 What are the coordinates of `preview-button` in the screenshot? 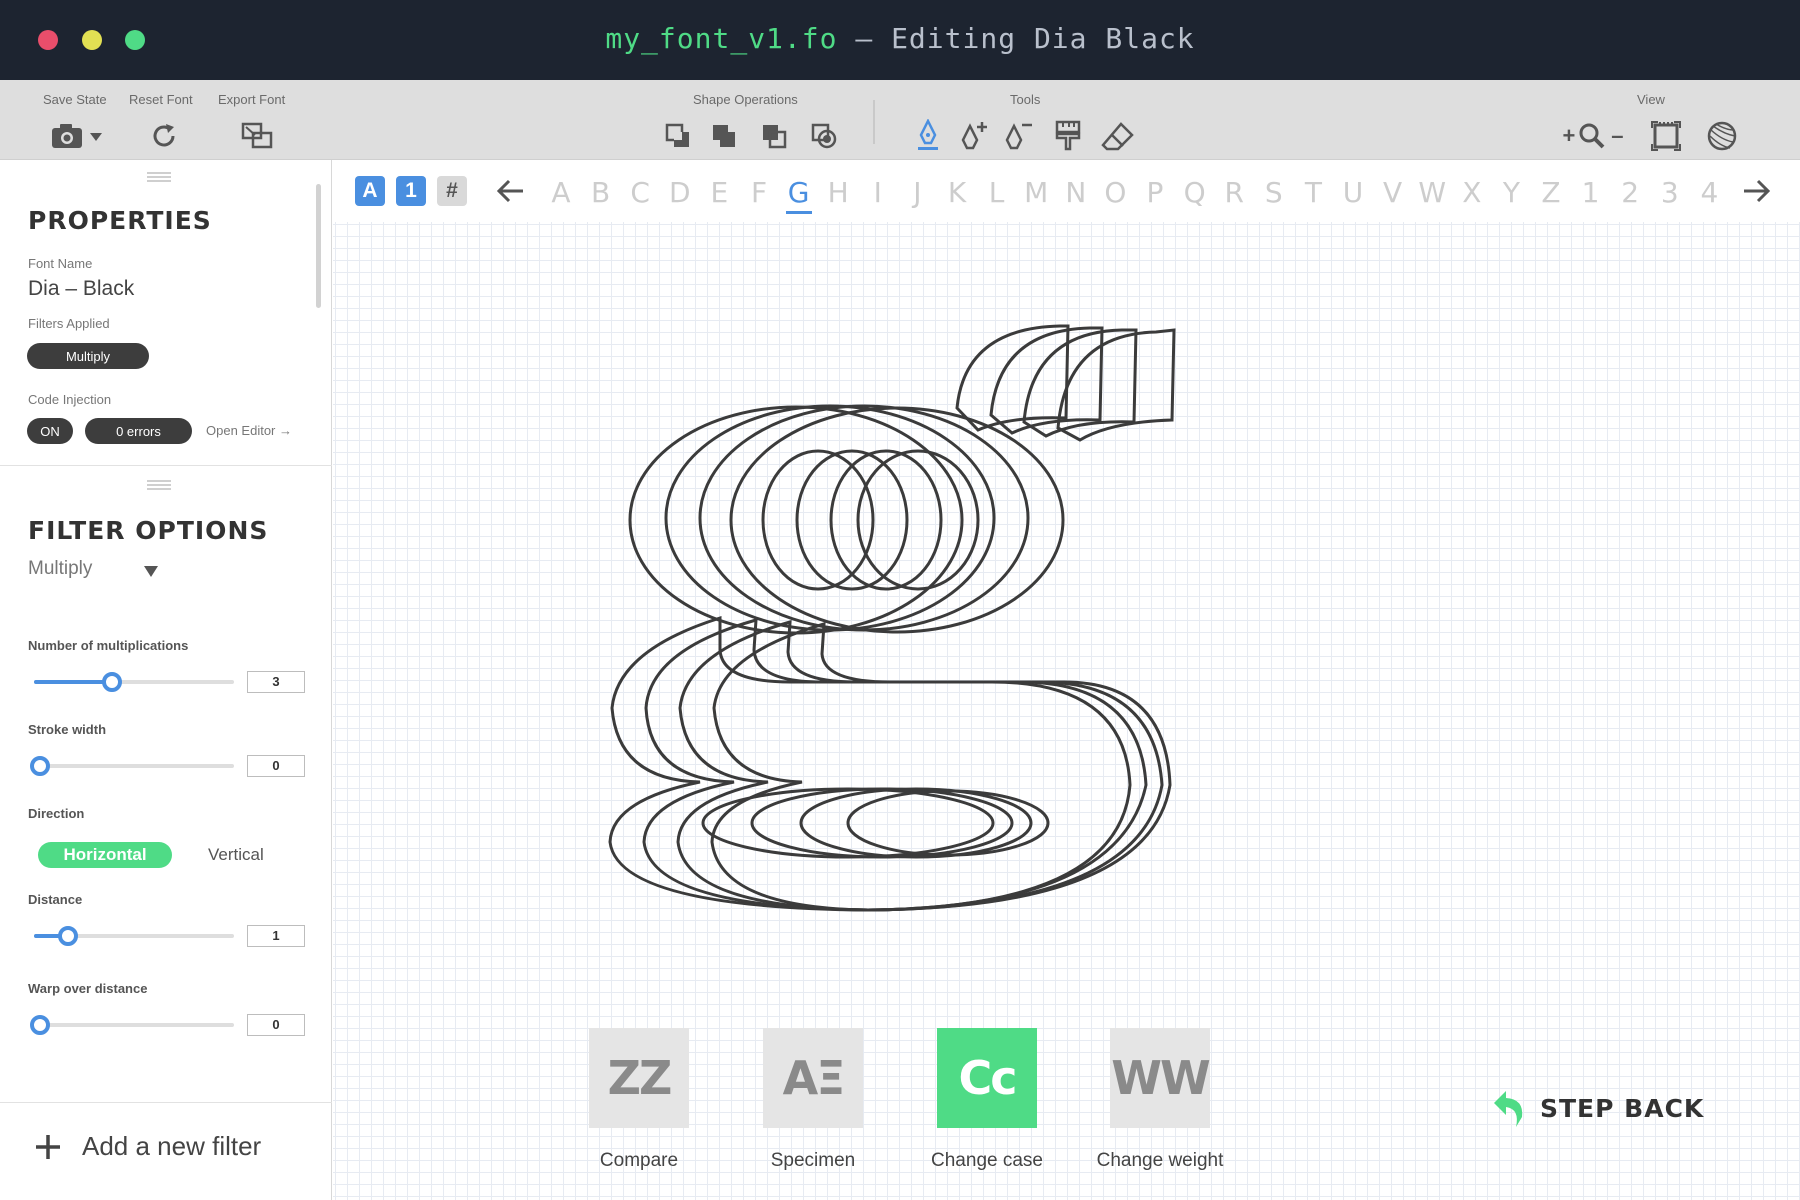 It's located at (1722, 136).